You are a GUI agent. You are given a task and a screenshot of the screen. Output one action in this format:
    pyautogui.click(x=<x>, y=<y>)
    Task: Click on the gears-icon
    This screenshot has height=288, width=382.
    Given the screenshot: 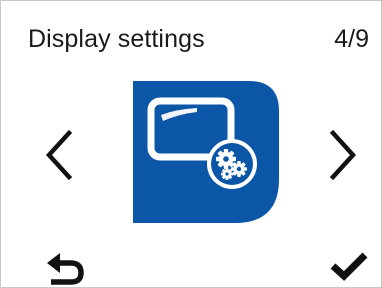 What is the action you would take?
    pyautogui.click(x=232, y=164)
    